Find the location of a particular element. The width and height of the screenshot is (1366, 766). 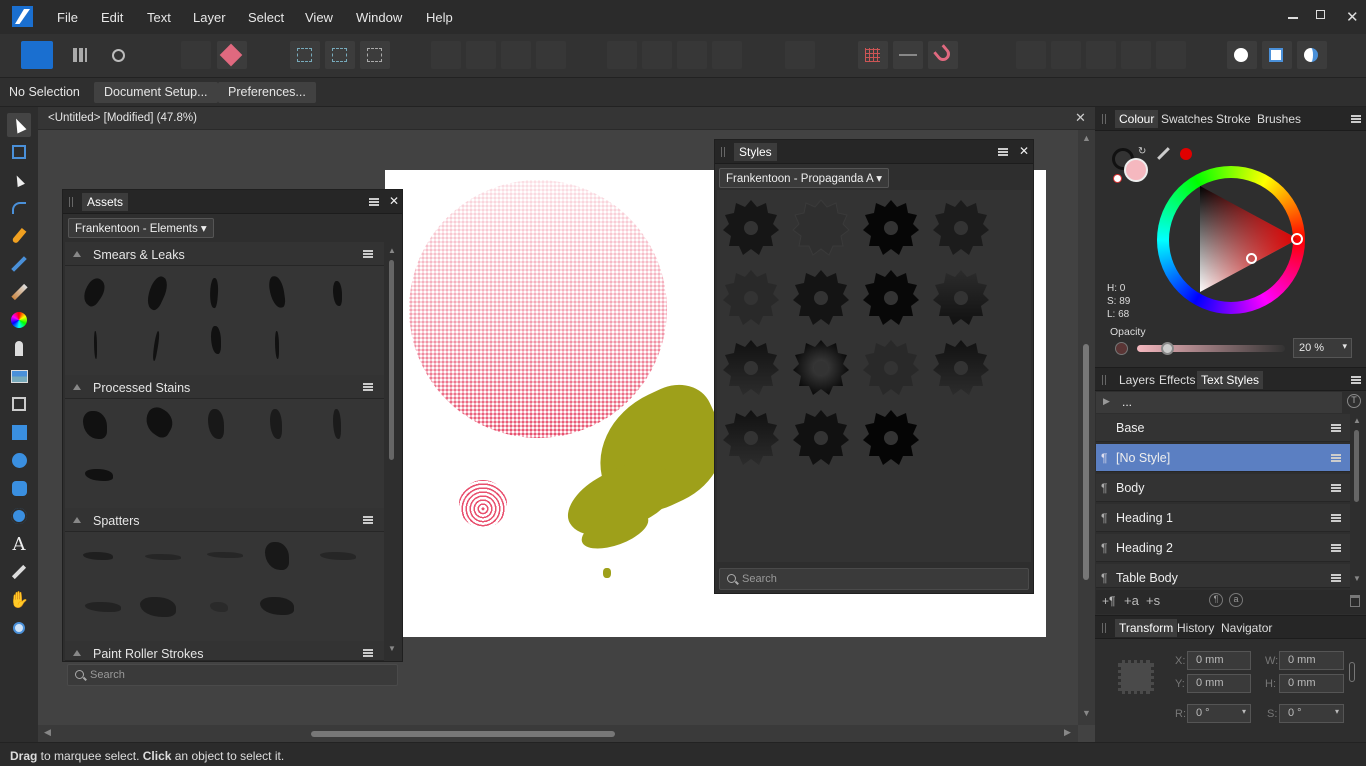

paragraph-info-icon: ¶ is located at coordinates (1216, 600).